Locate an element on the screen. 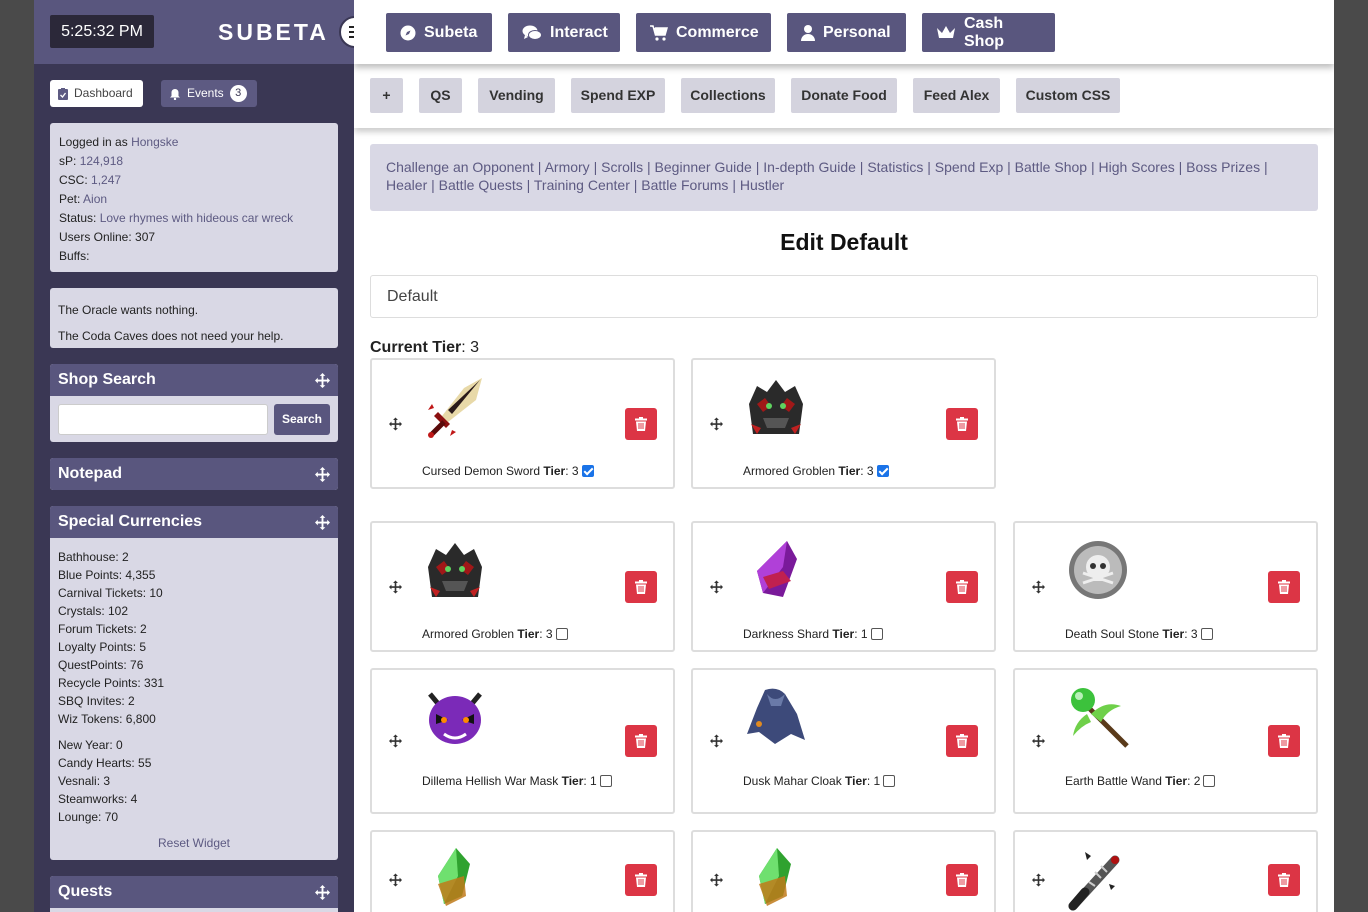  battle-link: Battle Shop is located at coordinates (1051, 167).